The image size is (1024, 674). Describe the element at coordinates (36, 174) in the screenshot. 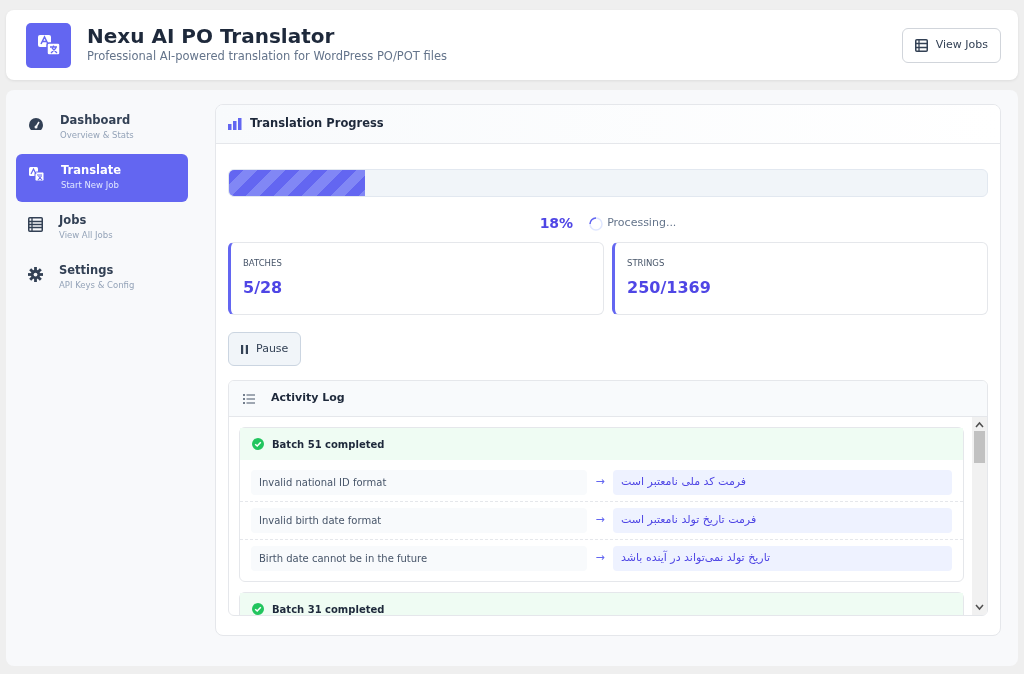

I see `translate-icon` at that location.